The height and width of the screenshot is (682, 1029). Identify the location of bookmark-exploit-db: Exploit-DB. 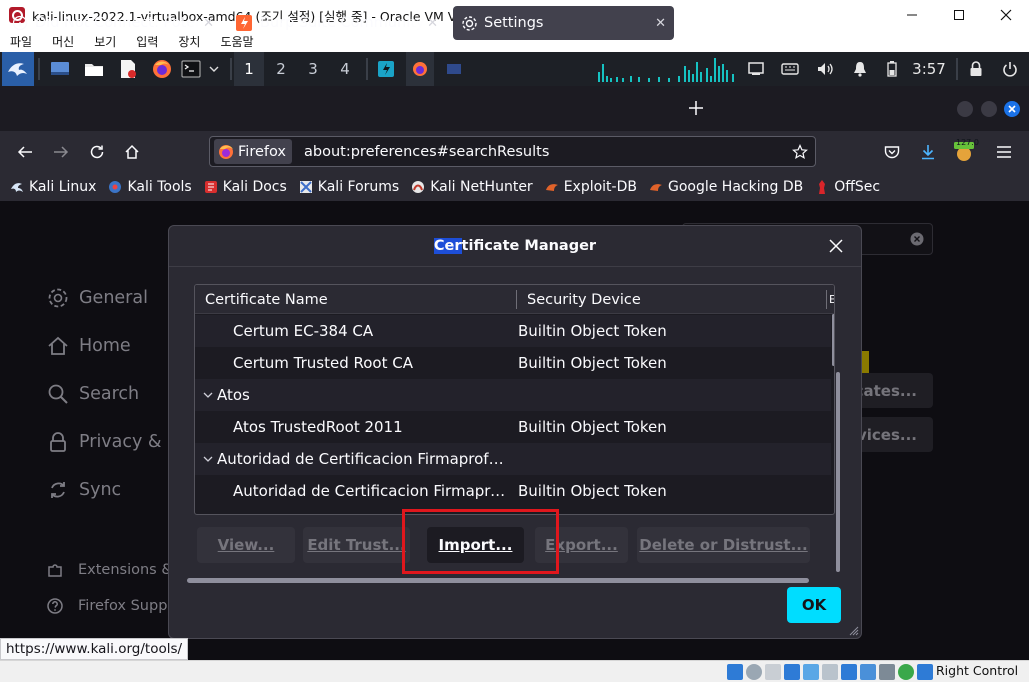
(591, 187).